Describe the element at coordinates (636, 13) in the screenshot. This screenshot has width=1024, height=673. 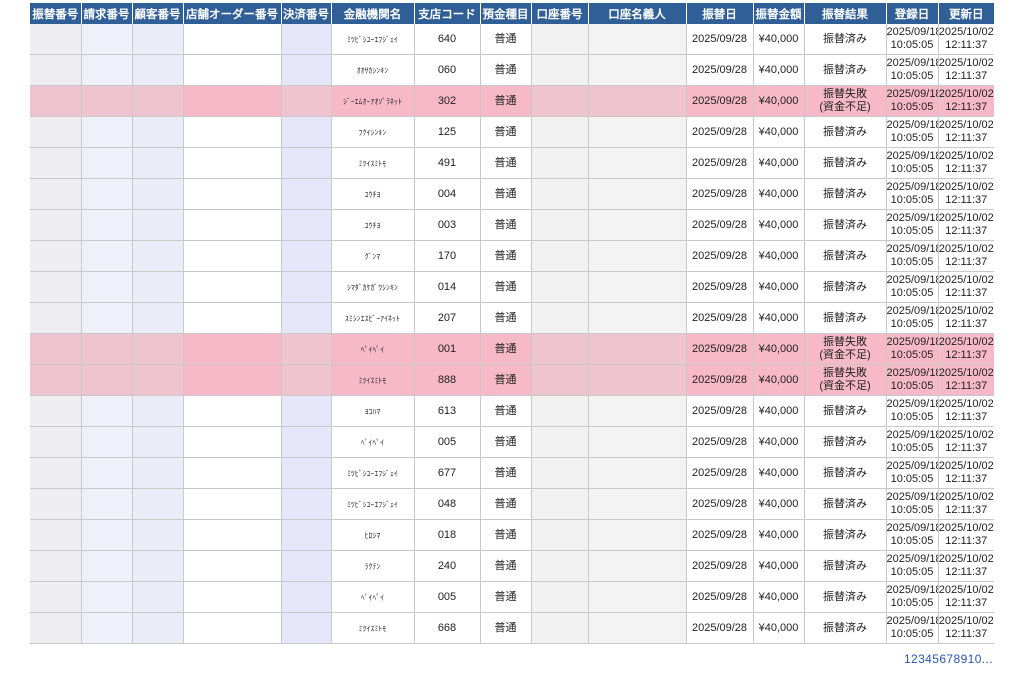
I see `column-header: 口座名義人` at that location.